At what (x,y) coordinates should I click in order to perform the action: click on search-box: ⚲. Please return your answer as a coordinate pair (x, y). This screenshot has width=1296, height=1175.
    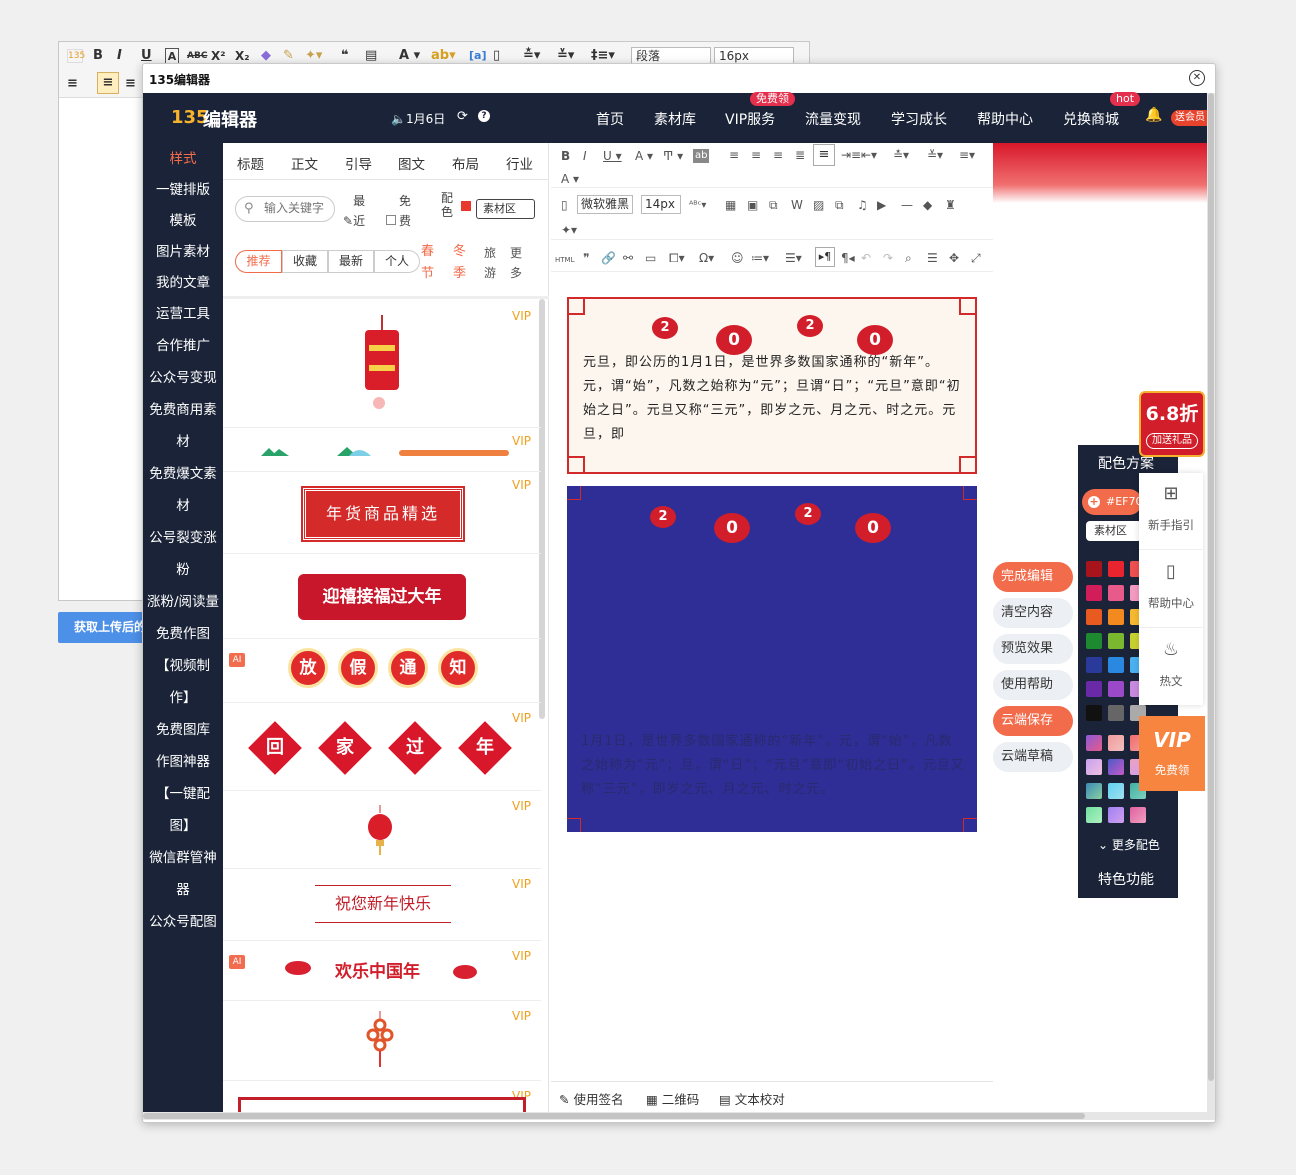
    Looking at the image, I should click on (285, 209).